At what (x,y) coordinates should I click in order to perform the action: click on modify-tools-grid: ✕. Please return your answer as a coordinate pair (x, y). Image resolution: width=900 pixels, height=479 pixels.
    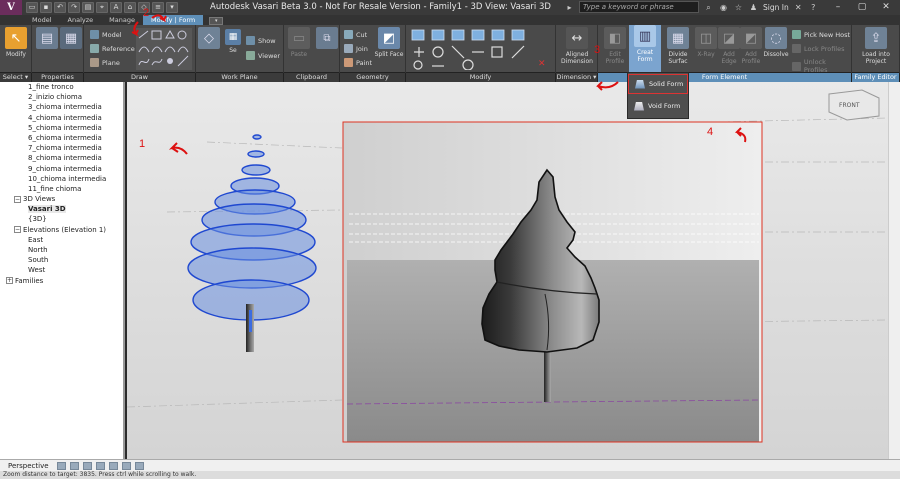
    Looking at the image, I should click on (481, 49).